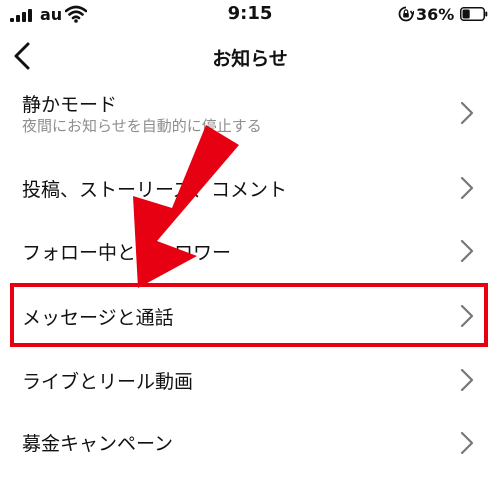 The width and height of the screenshot is (500, 482). Describe the element at coordinates (250, 59) in the screenshot. I see `page-title: お知らせ` at that location.